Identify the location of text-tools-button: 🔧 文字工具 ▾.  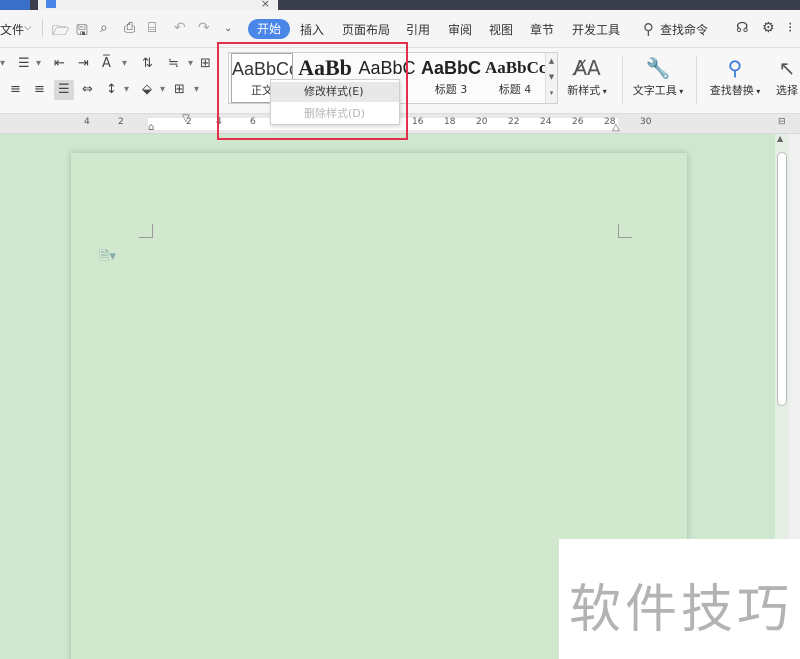
(658, 76).